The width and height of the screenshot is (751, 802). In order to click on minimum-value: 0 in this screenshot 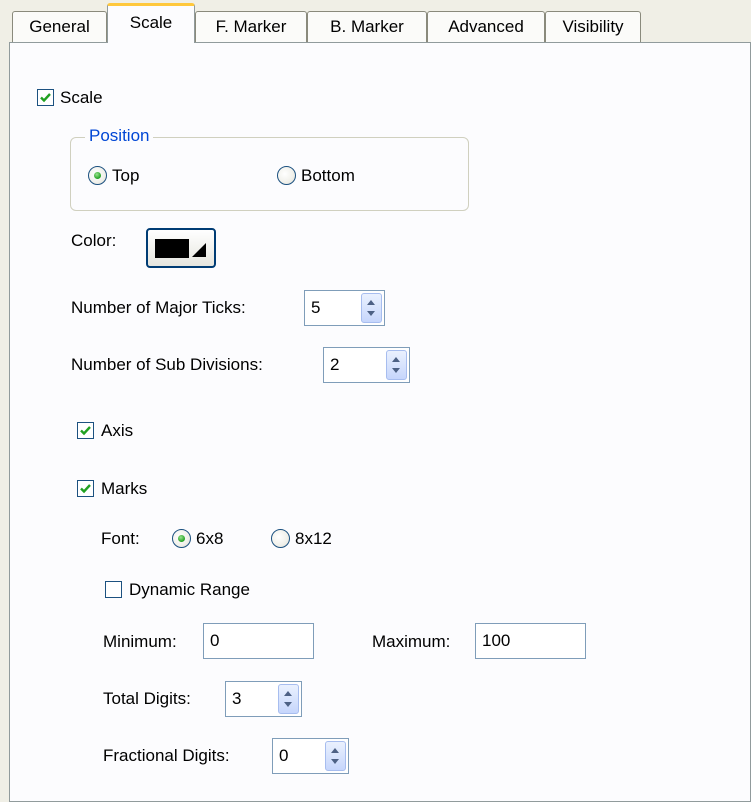, I will do `click(215, 640)`.